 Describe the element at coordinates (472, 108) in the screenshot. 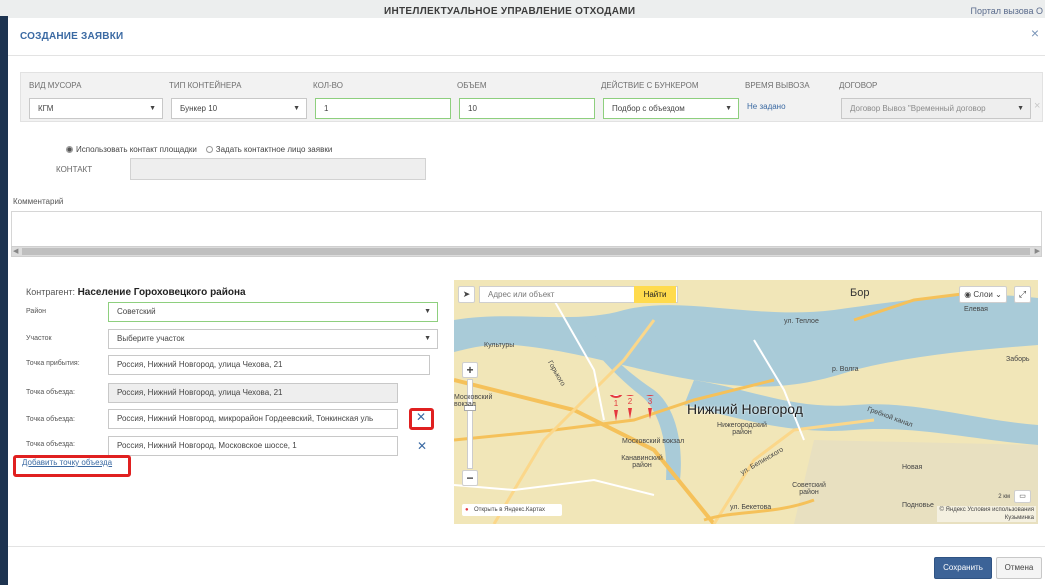

I see `volume-value: 10` at that location.